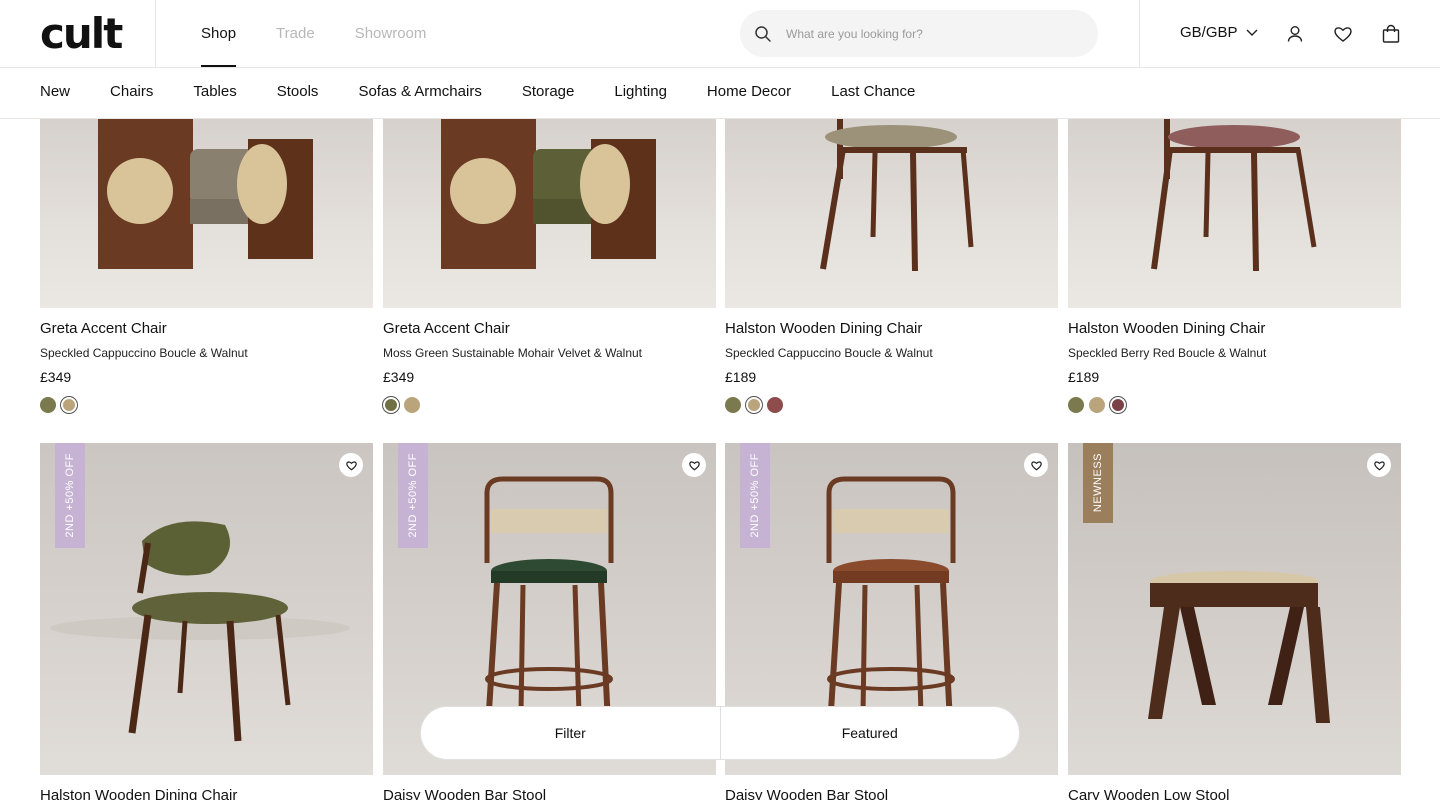 The width and height of the screenshot is (1440, 800). Describe the element at coordinates (870, 733) in the screenshot. I see `sort-button: Featured` at that location.